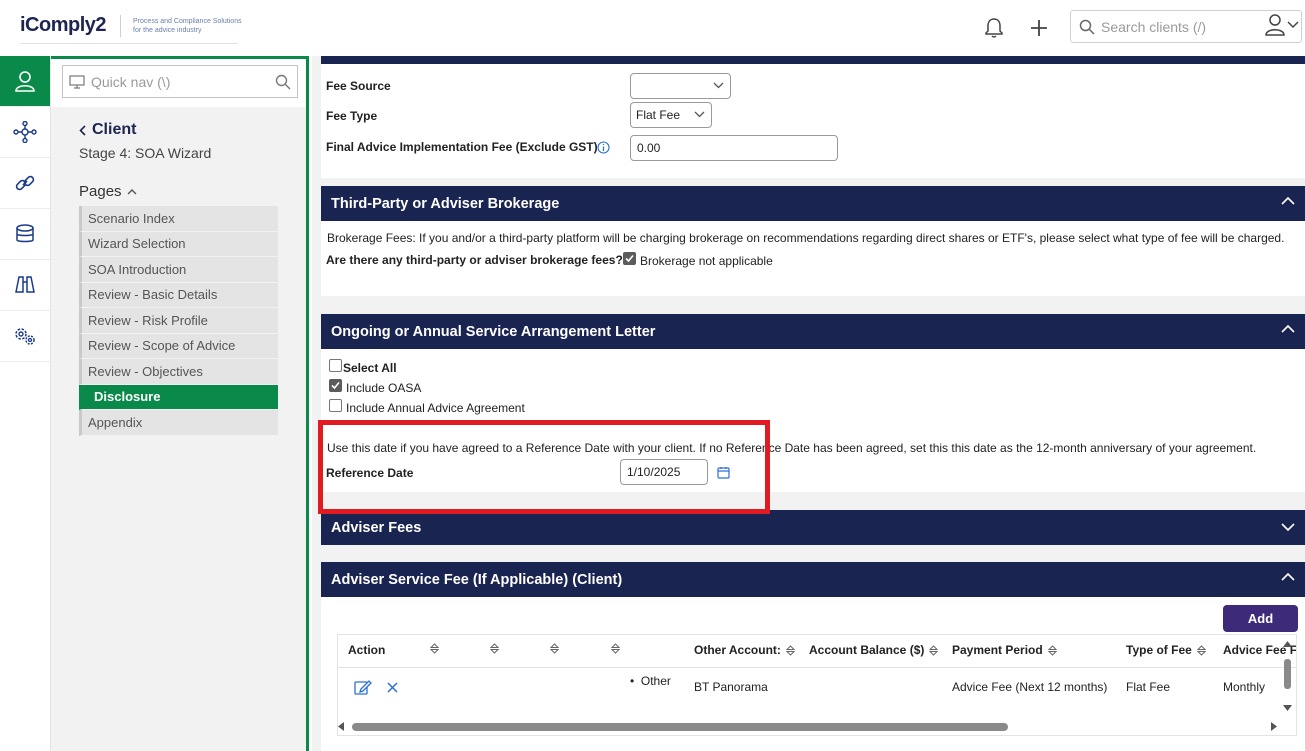 This screenshot has height=751, width=1305. What do you see at coordinates (1287, 708) in the screenshot?
I see `scroll-down-icon` at bounding box center [1287, 708].